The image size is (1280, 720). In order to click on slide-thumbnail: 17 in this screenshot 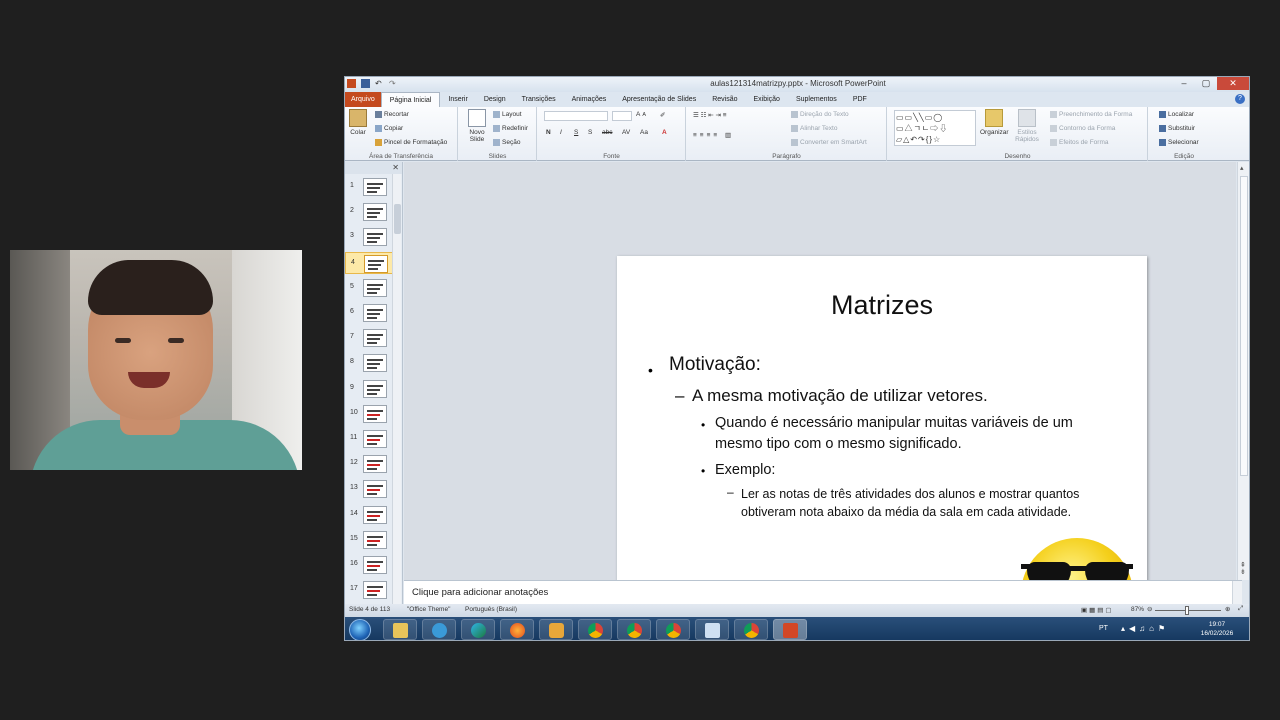, I will do `click(370, 590)`.